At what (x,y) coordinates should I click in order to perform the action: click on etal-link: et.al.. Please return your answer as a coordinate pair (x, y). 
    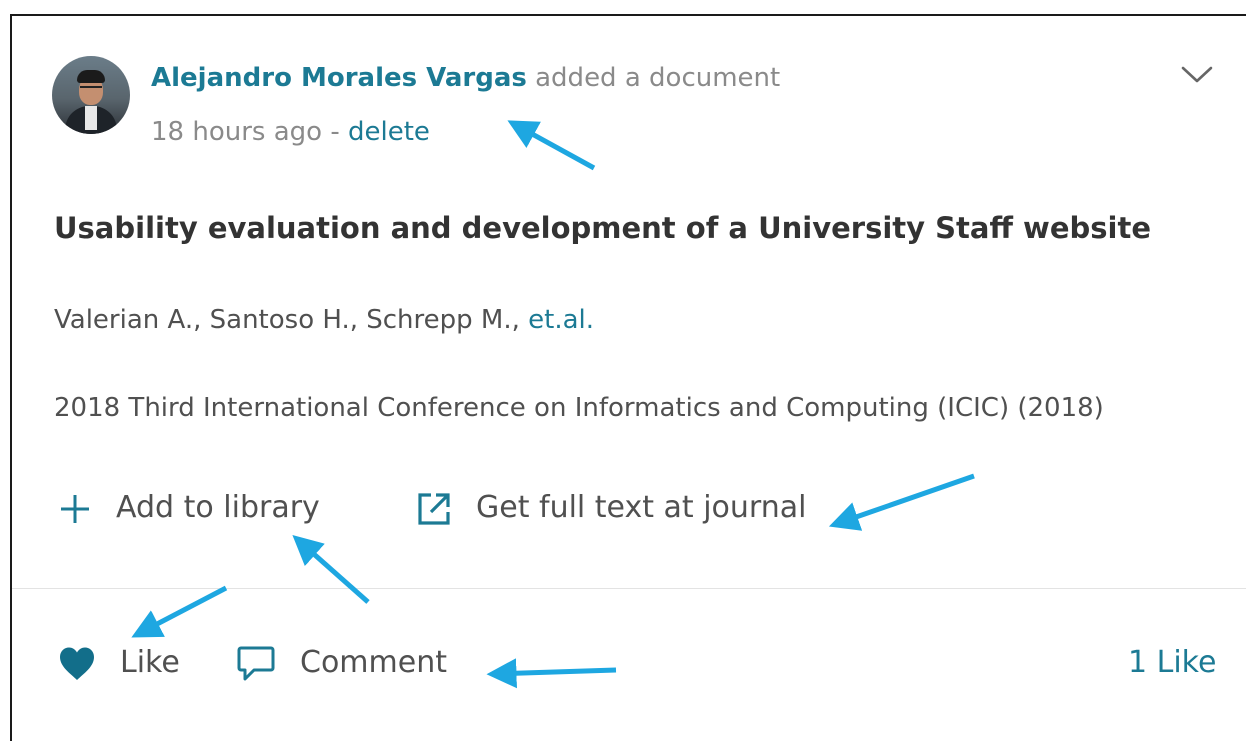
    Looking at the image, I should click on (561, 320).